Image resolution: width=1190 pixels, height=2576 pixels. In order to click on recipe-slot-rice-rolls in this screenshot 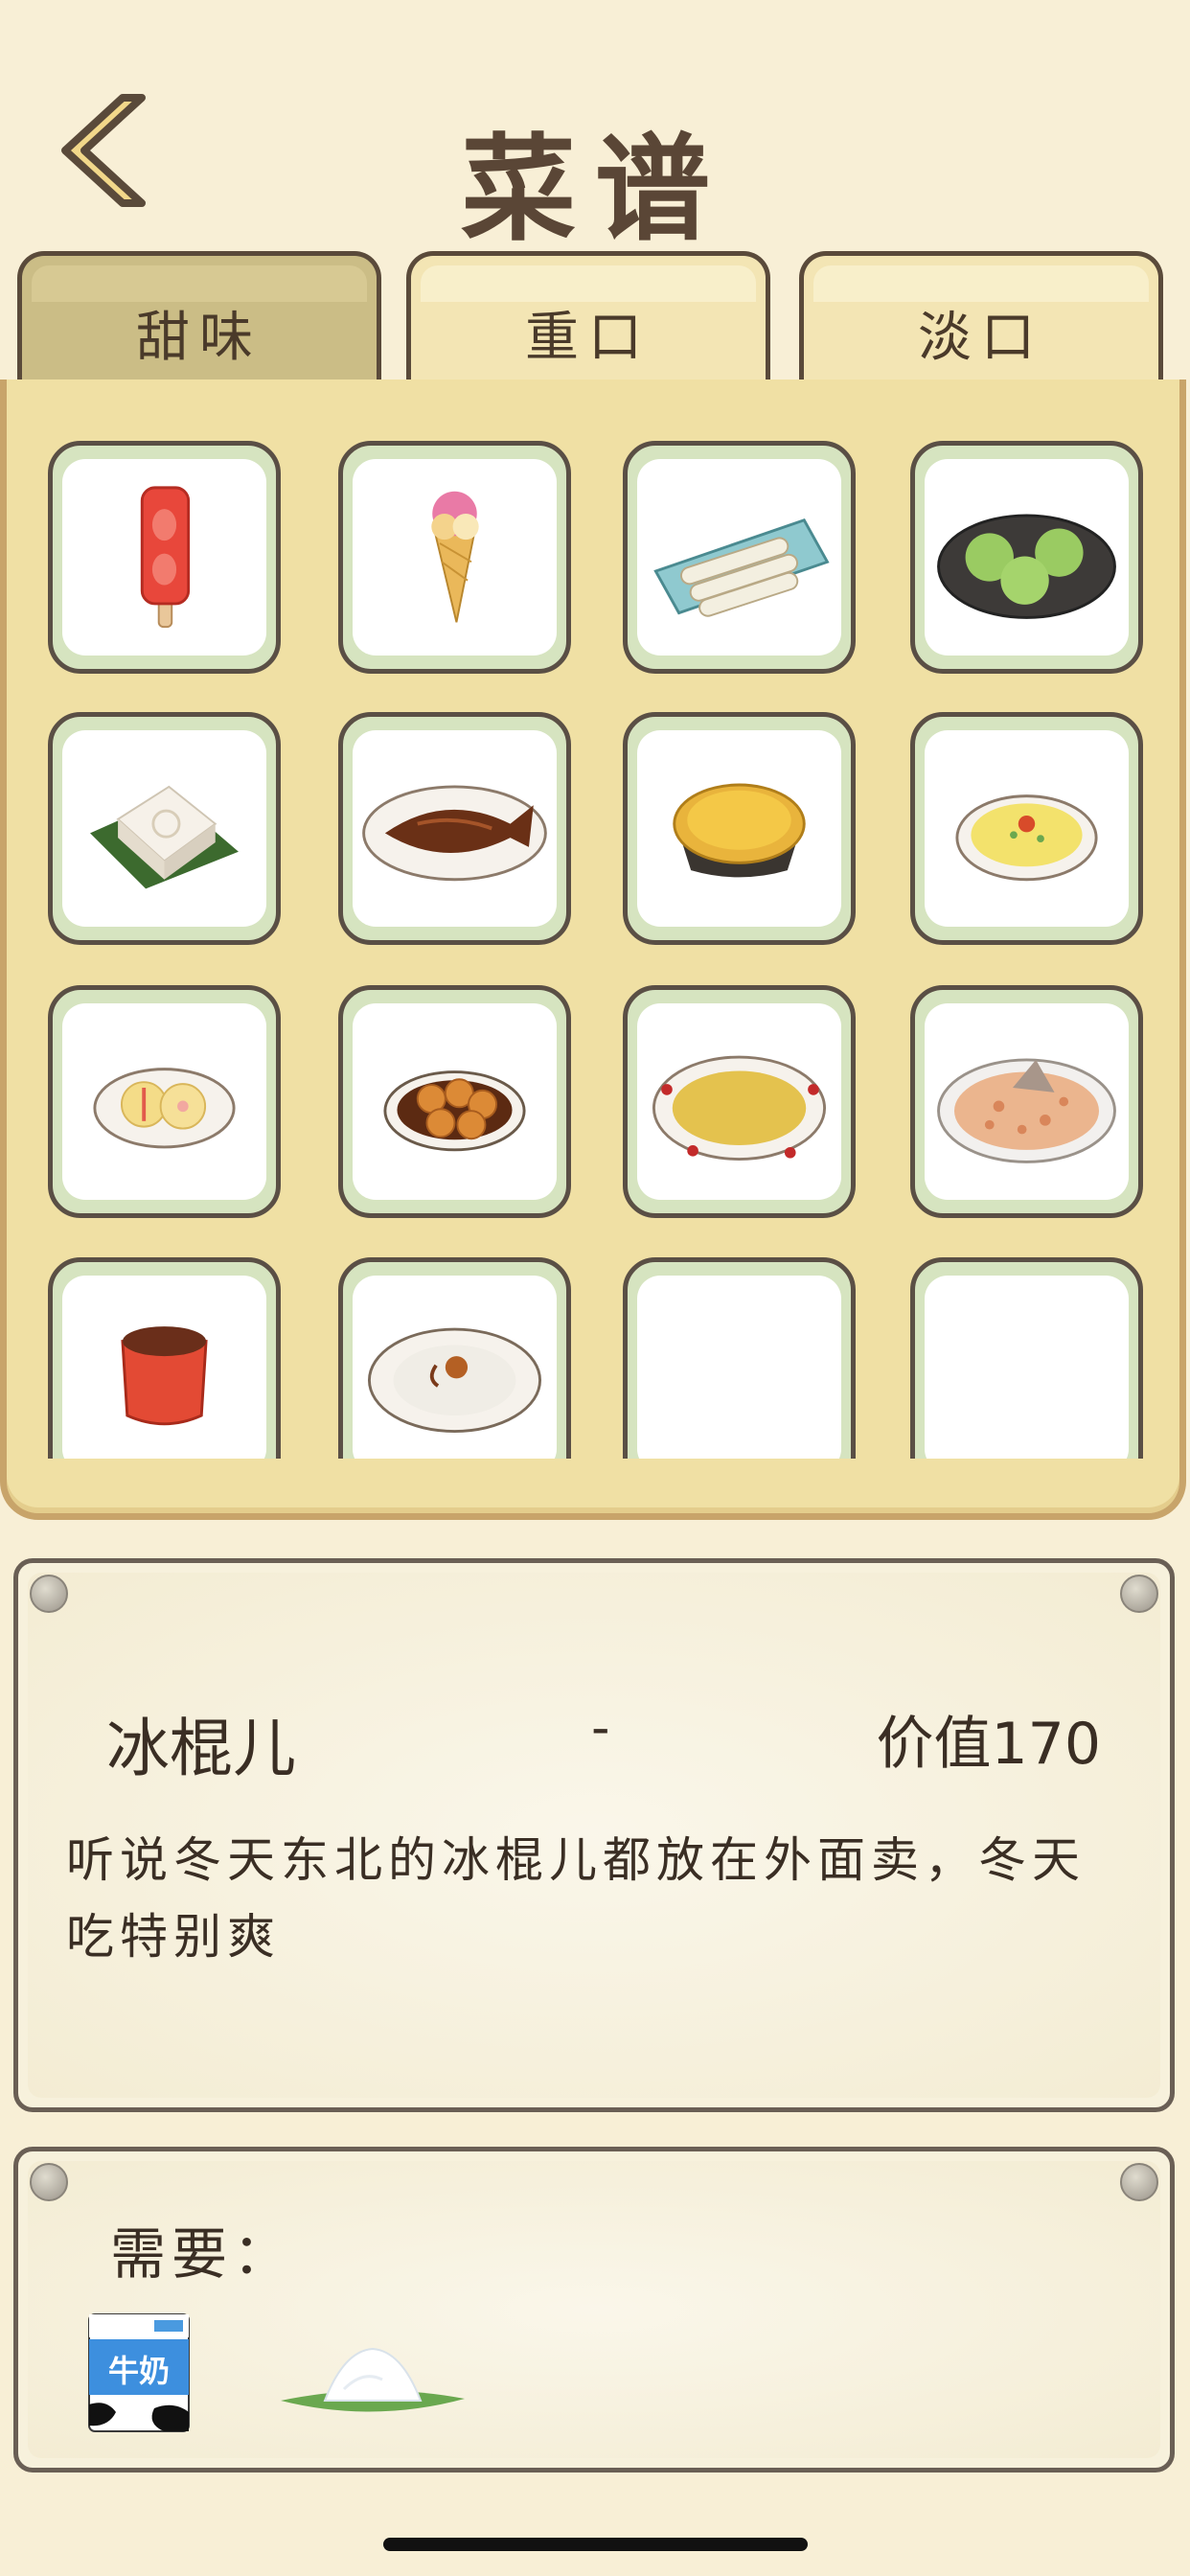, I will do `click(740, 557)`.